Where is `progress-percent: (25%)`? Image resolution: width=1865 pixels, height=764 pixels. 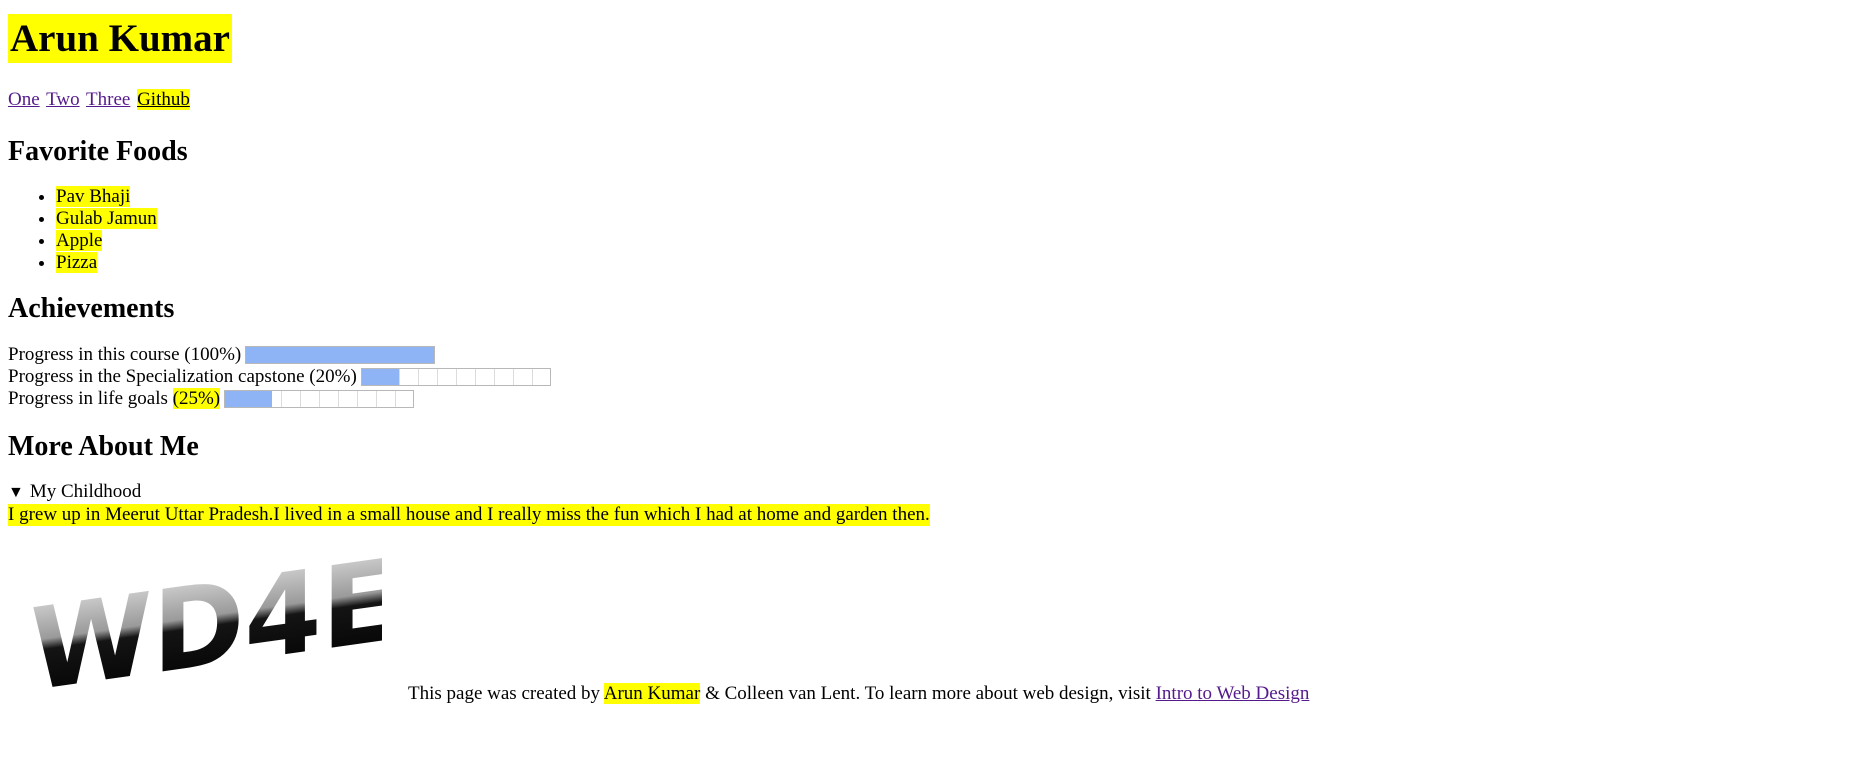 progress-percent: (25%) is located at coordinates (196, 398).